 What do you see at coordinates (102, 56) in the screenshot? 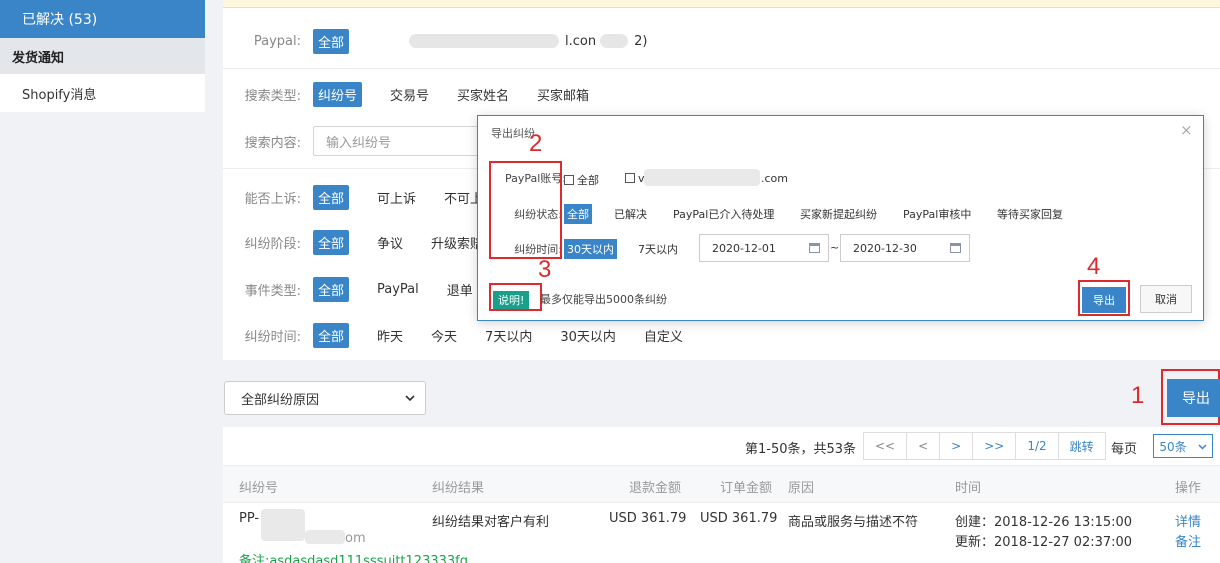
I see `sidebar-group-shipping: 发货通知` at bounding box center [102, 56].